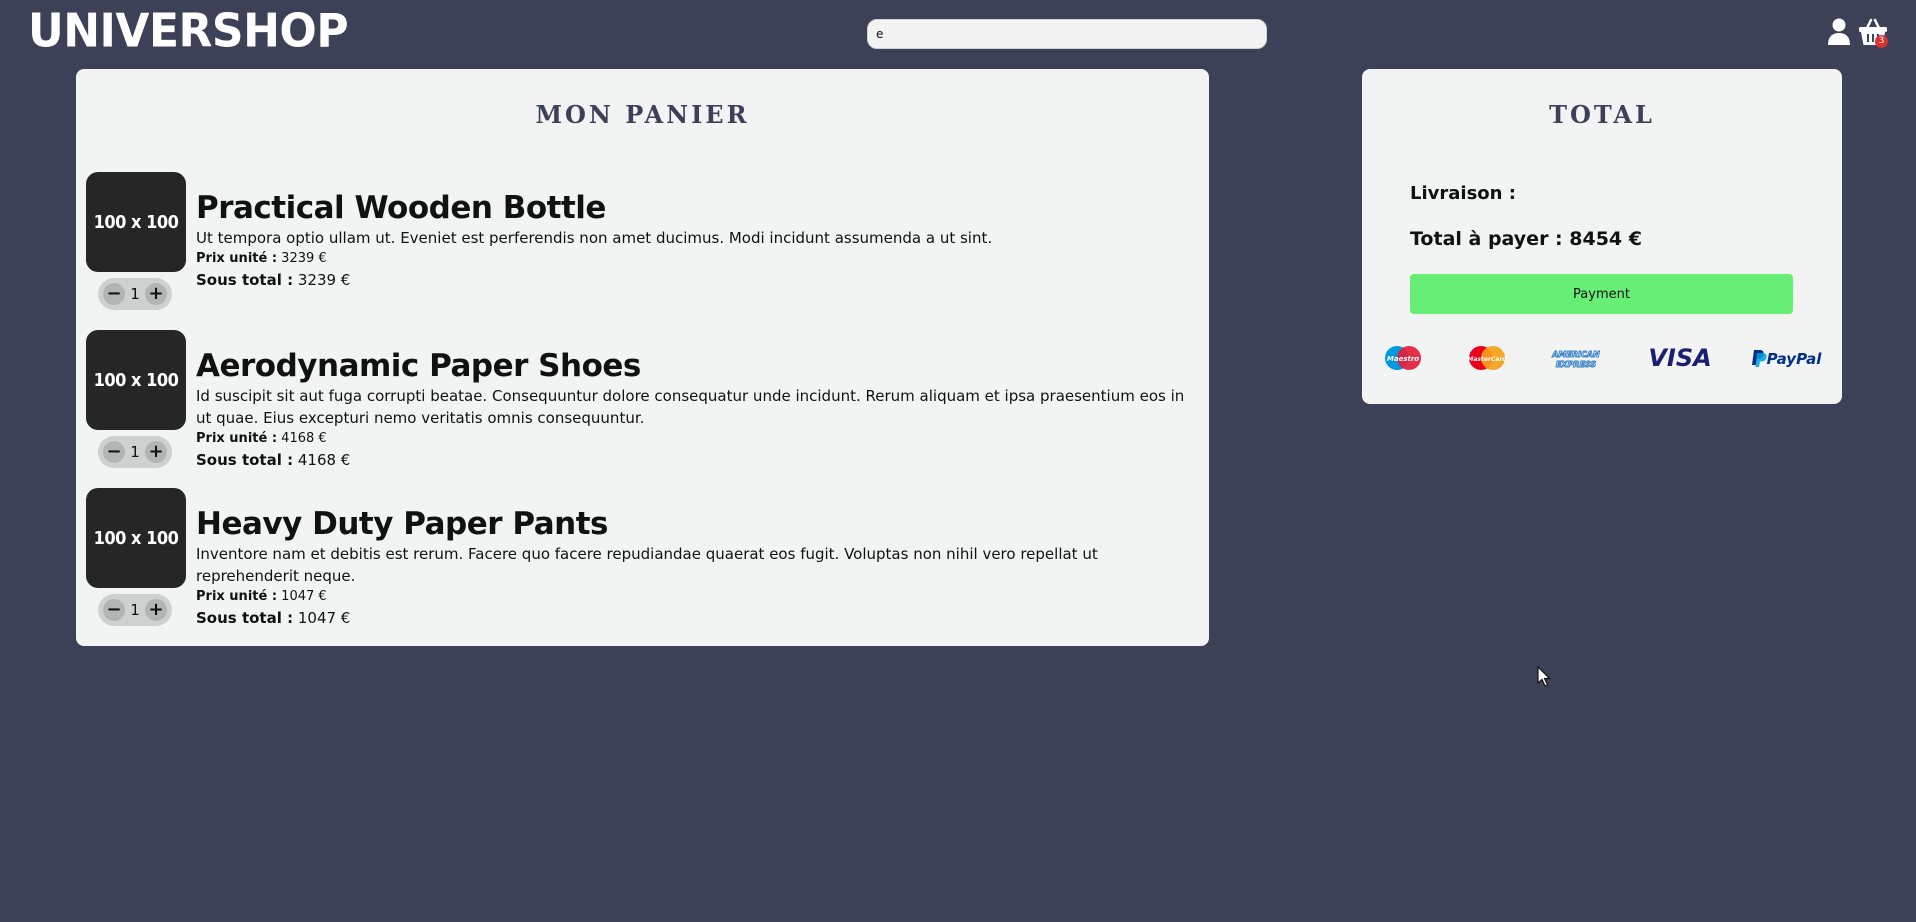 This screenshot has width=1916, height=922. What do you see at coordinates (1576, 364) in the screenshot?
I see `svg-text: EXPRESS` at bounding box center [1576, 364].